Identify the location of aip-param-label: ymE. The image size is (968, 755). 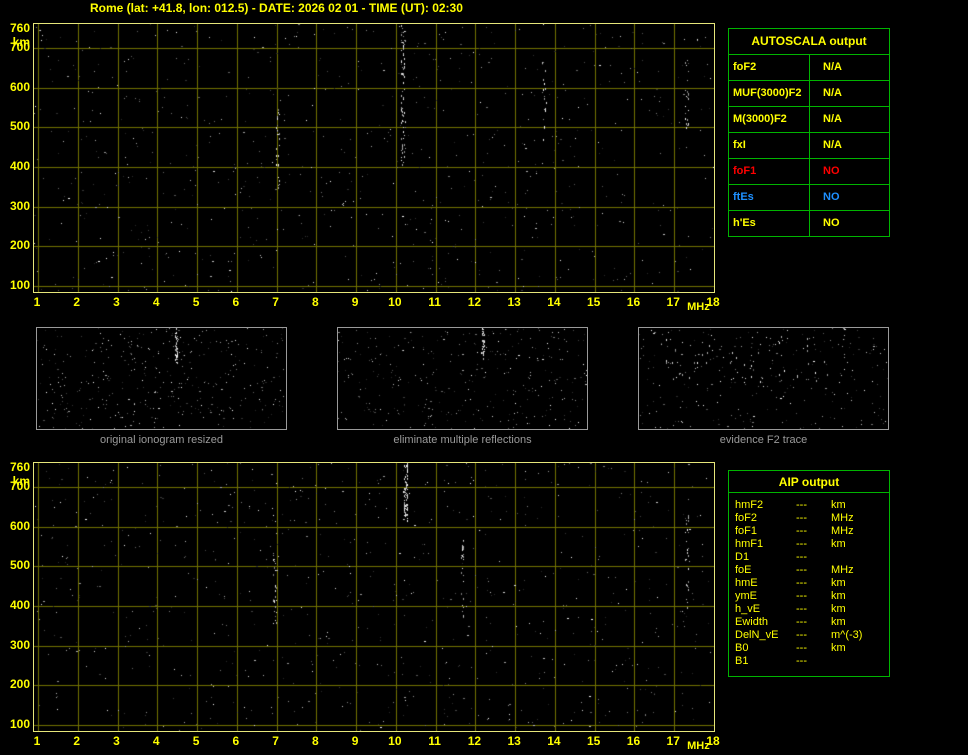
(746, 596).